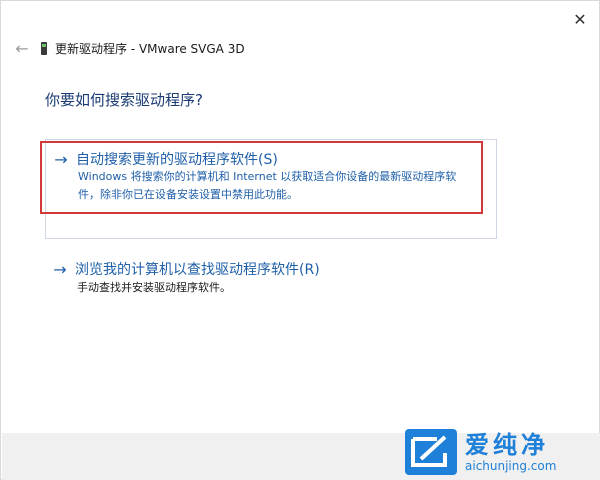 The height and width of the screenshot is (480, 600). I want to click on auto-search-option-header: → 自动搜索更新的驱动程序软件(S), so click(165, 159).